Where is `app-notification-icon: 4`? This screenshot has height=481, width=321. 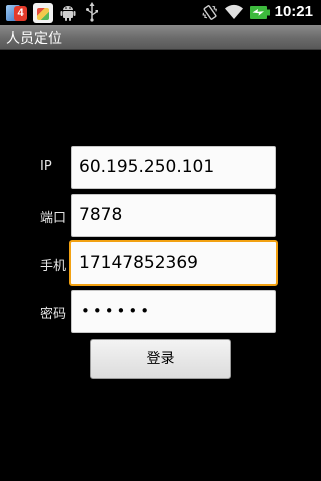
app-notification-icon: 4 is located at coordinates (16, 12).